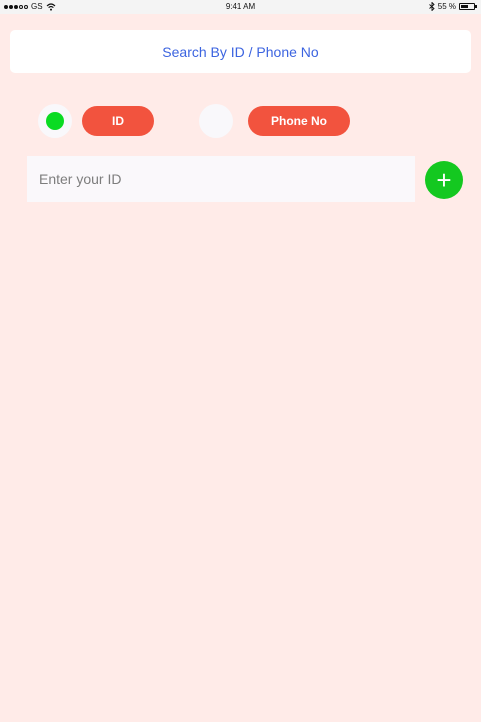 The width and height of the screenshot is (481, 722). What do you see at coordinates (431, 6) in the screenshot?
I see `bluetooth-icon` at bounding box center [431, 6].